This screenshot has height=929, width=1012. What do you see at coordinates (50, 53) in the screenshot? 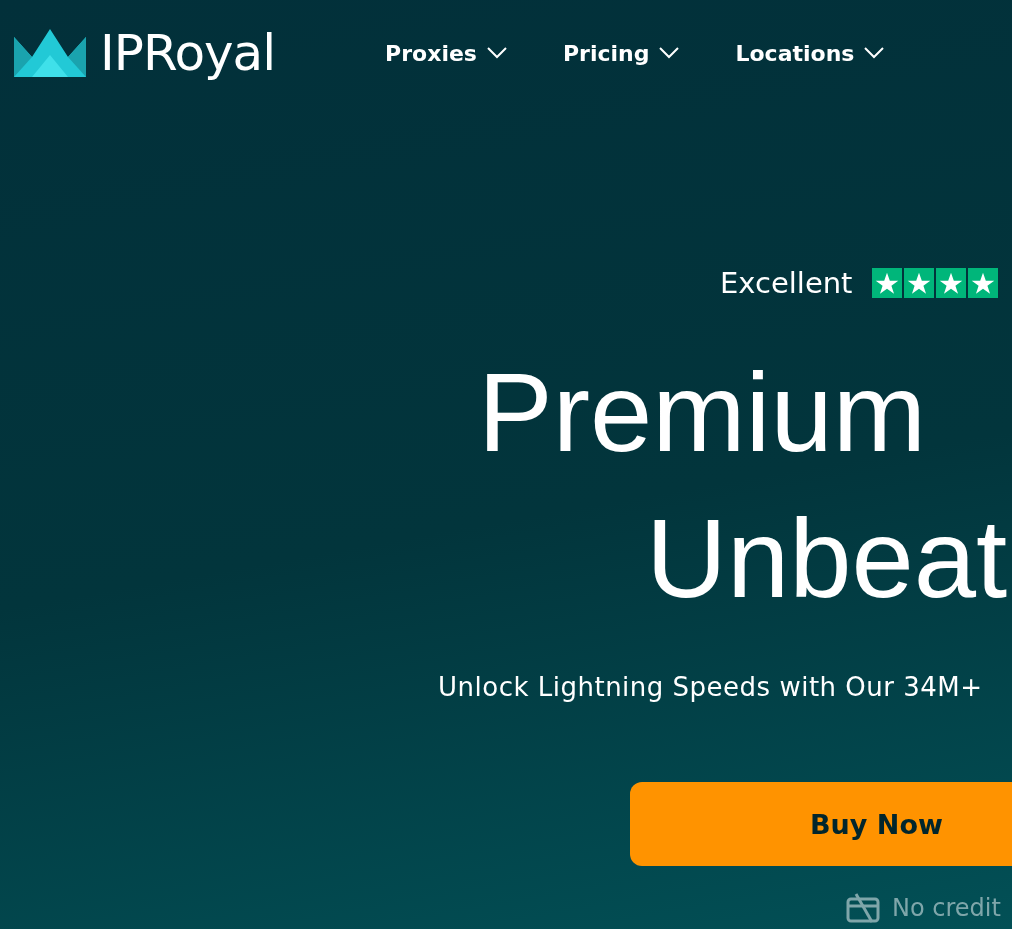
I see `crown-logo-icon` at bounding box center [50, 53].